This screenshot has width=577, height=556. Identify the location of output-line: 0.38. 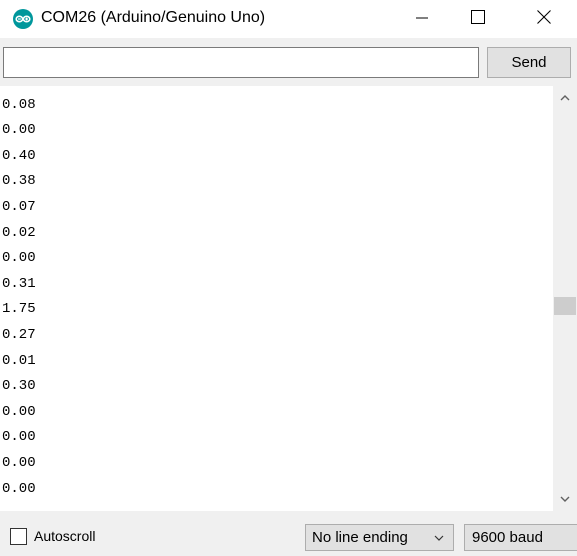
(19, 181).